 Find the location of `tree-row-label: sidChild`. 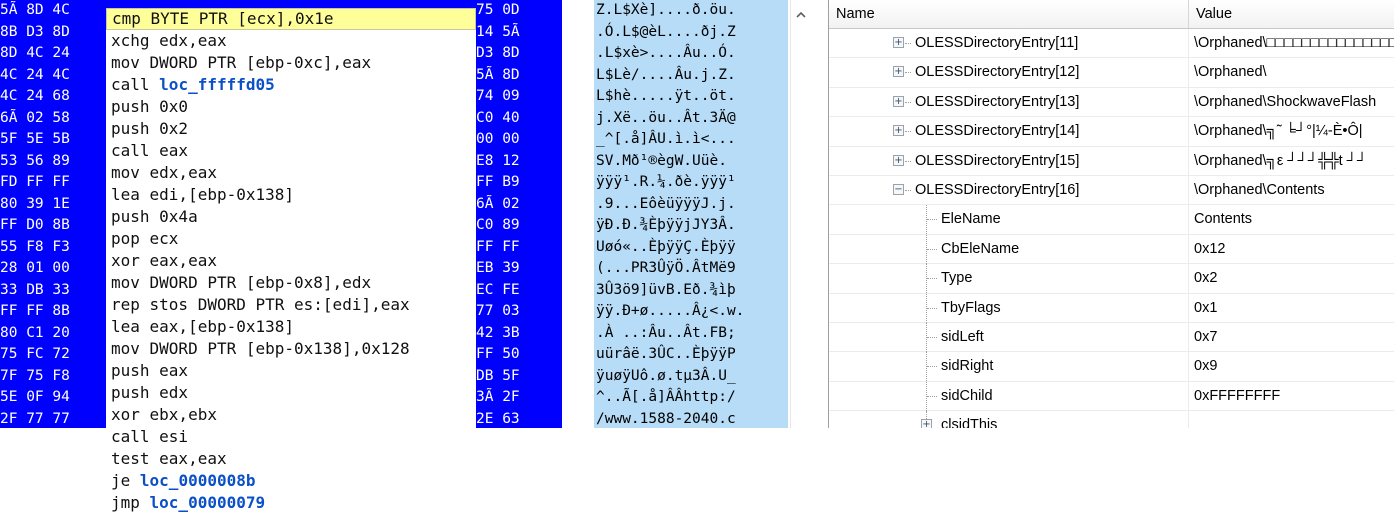

tree-row-label: sidChild is located at coordinates (967, 395).